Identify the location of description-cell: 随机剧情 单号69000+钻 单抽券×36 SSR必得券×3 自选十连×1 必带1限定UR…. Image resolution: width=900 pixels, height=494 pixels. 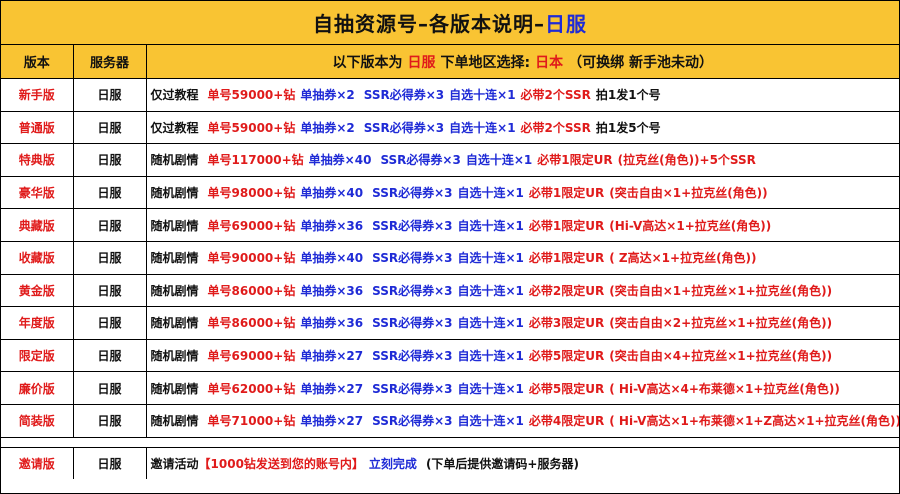
(522, 225).